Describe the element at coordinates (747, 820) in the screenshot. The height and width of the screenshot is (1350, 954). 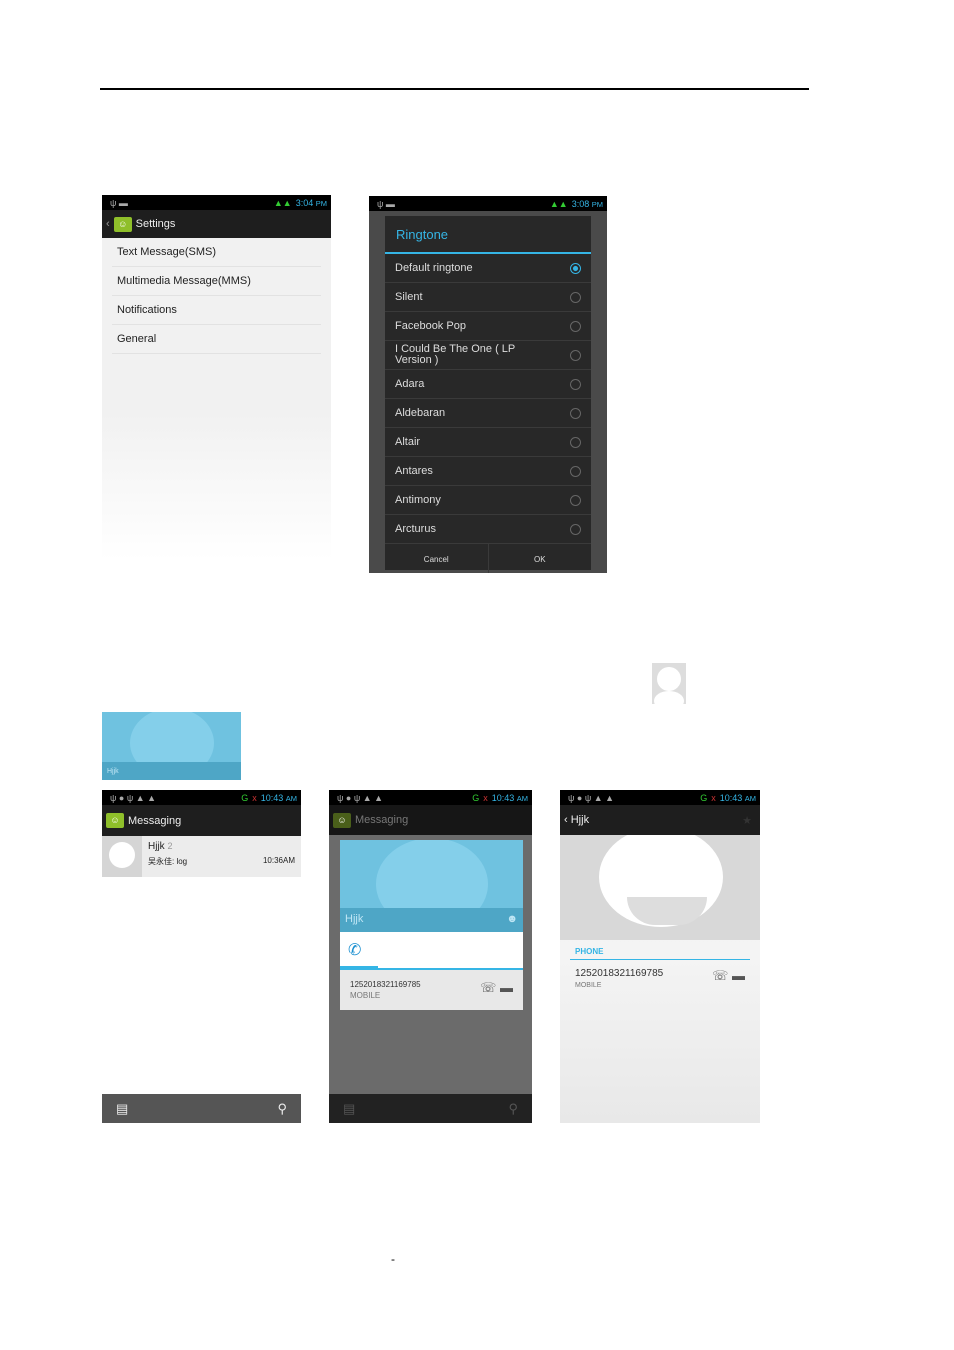
I see `star-icon: ★` at that location.